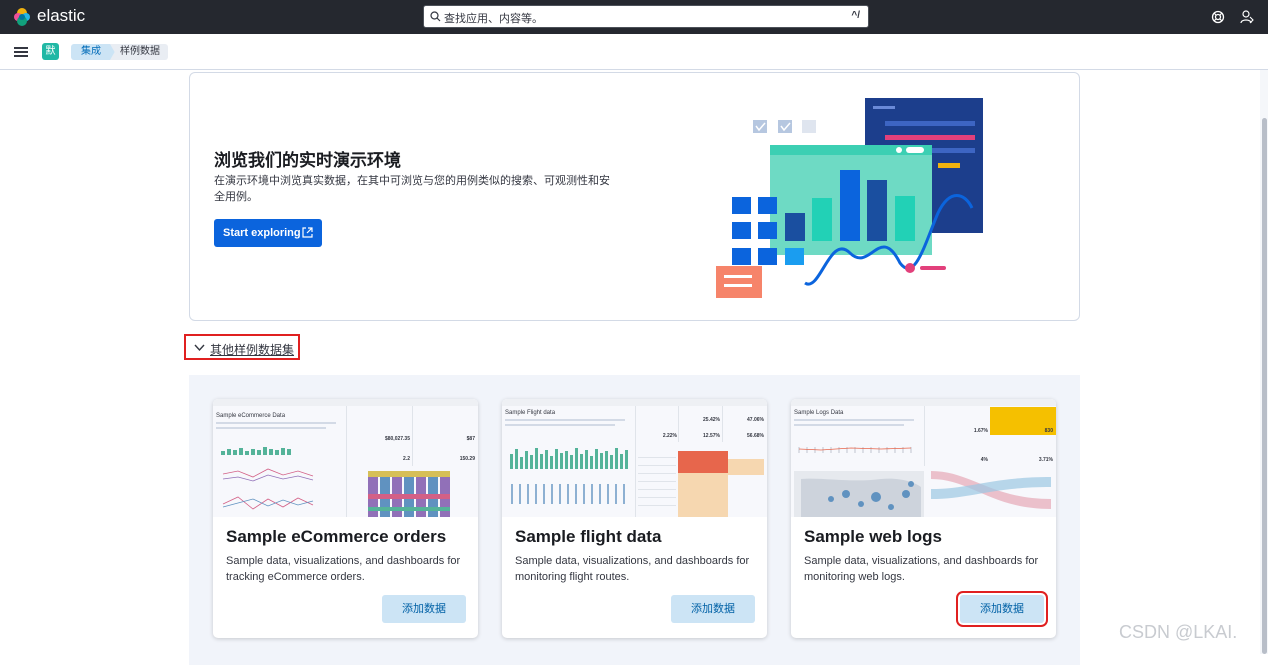 The image size is (1268, 665). I want to click on breadcrumb-bar: 默 集成 样例数据, so click(634, 52).